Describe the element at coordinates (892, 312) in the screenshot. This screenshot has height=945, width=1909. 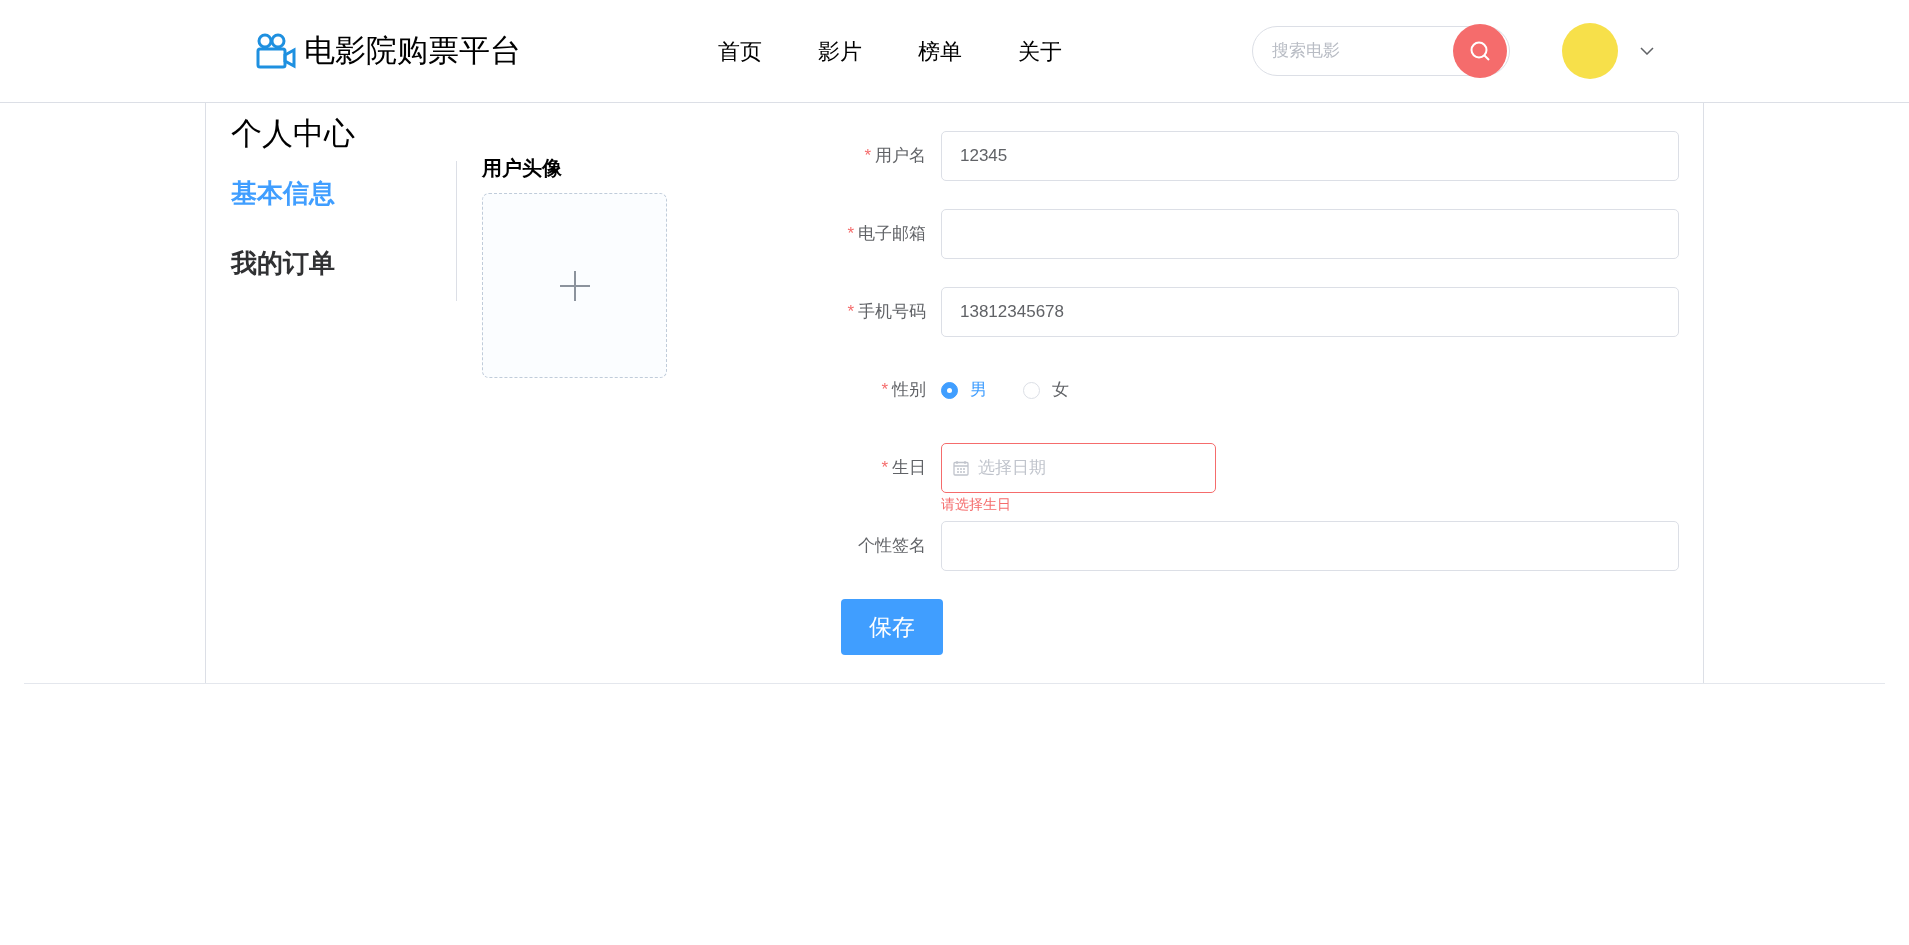
I see `field-label: 手机号码` at that location.